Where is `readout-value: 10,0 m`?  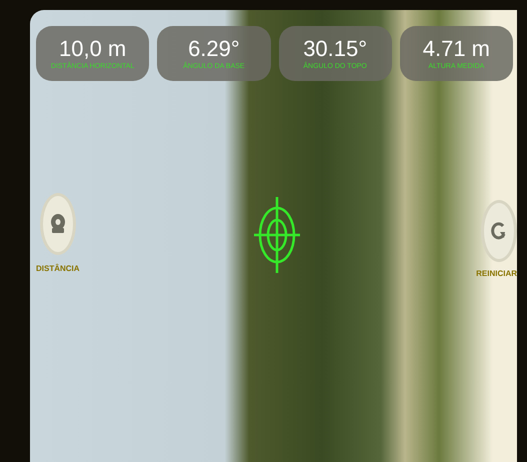
readout-value: 10,0 m is located at coordinates (92, 49).